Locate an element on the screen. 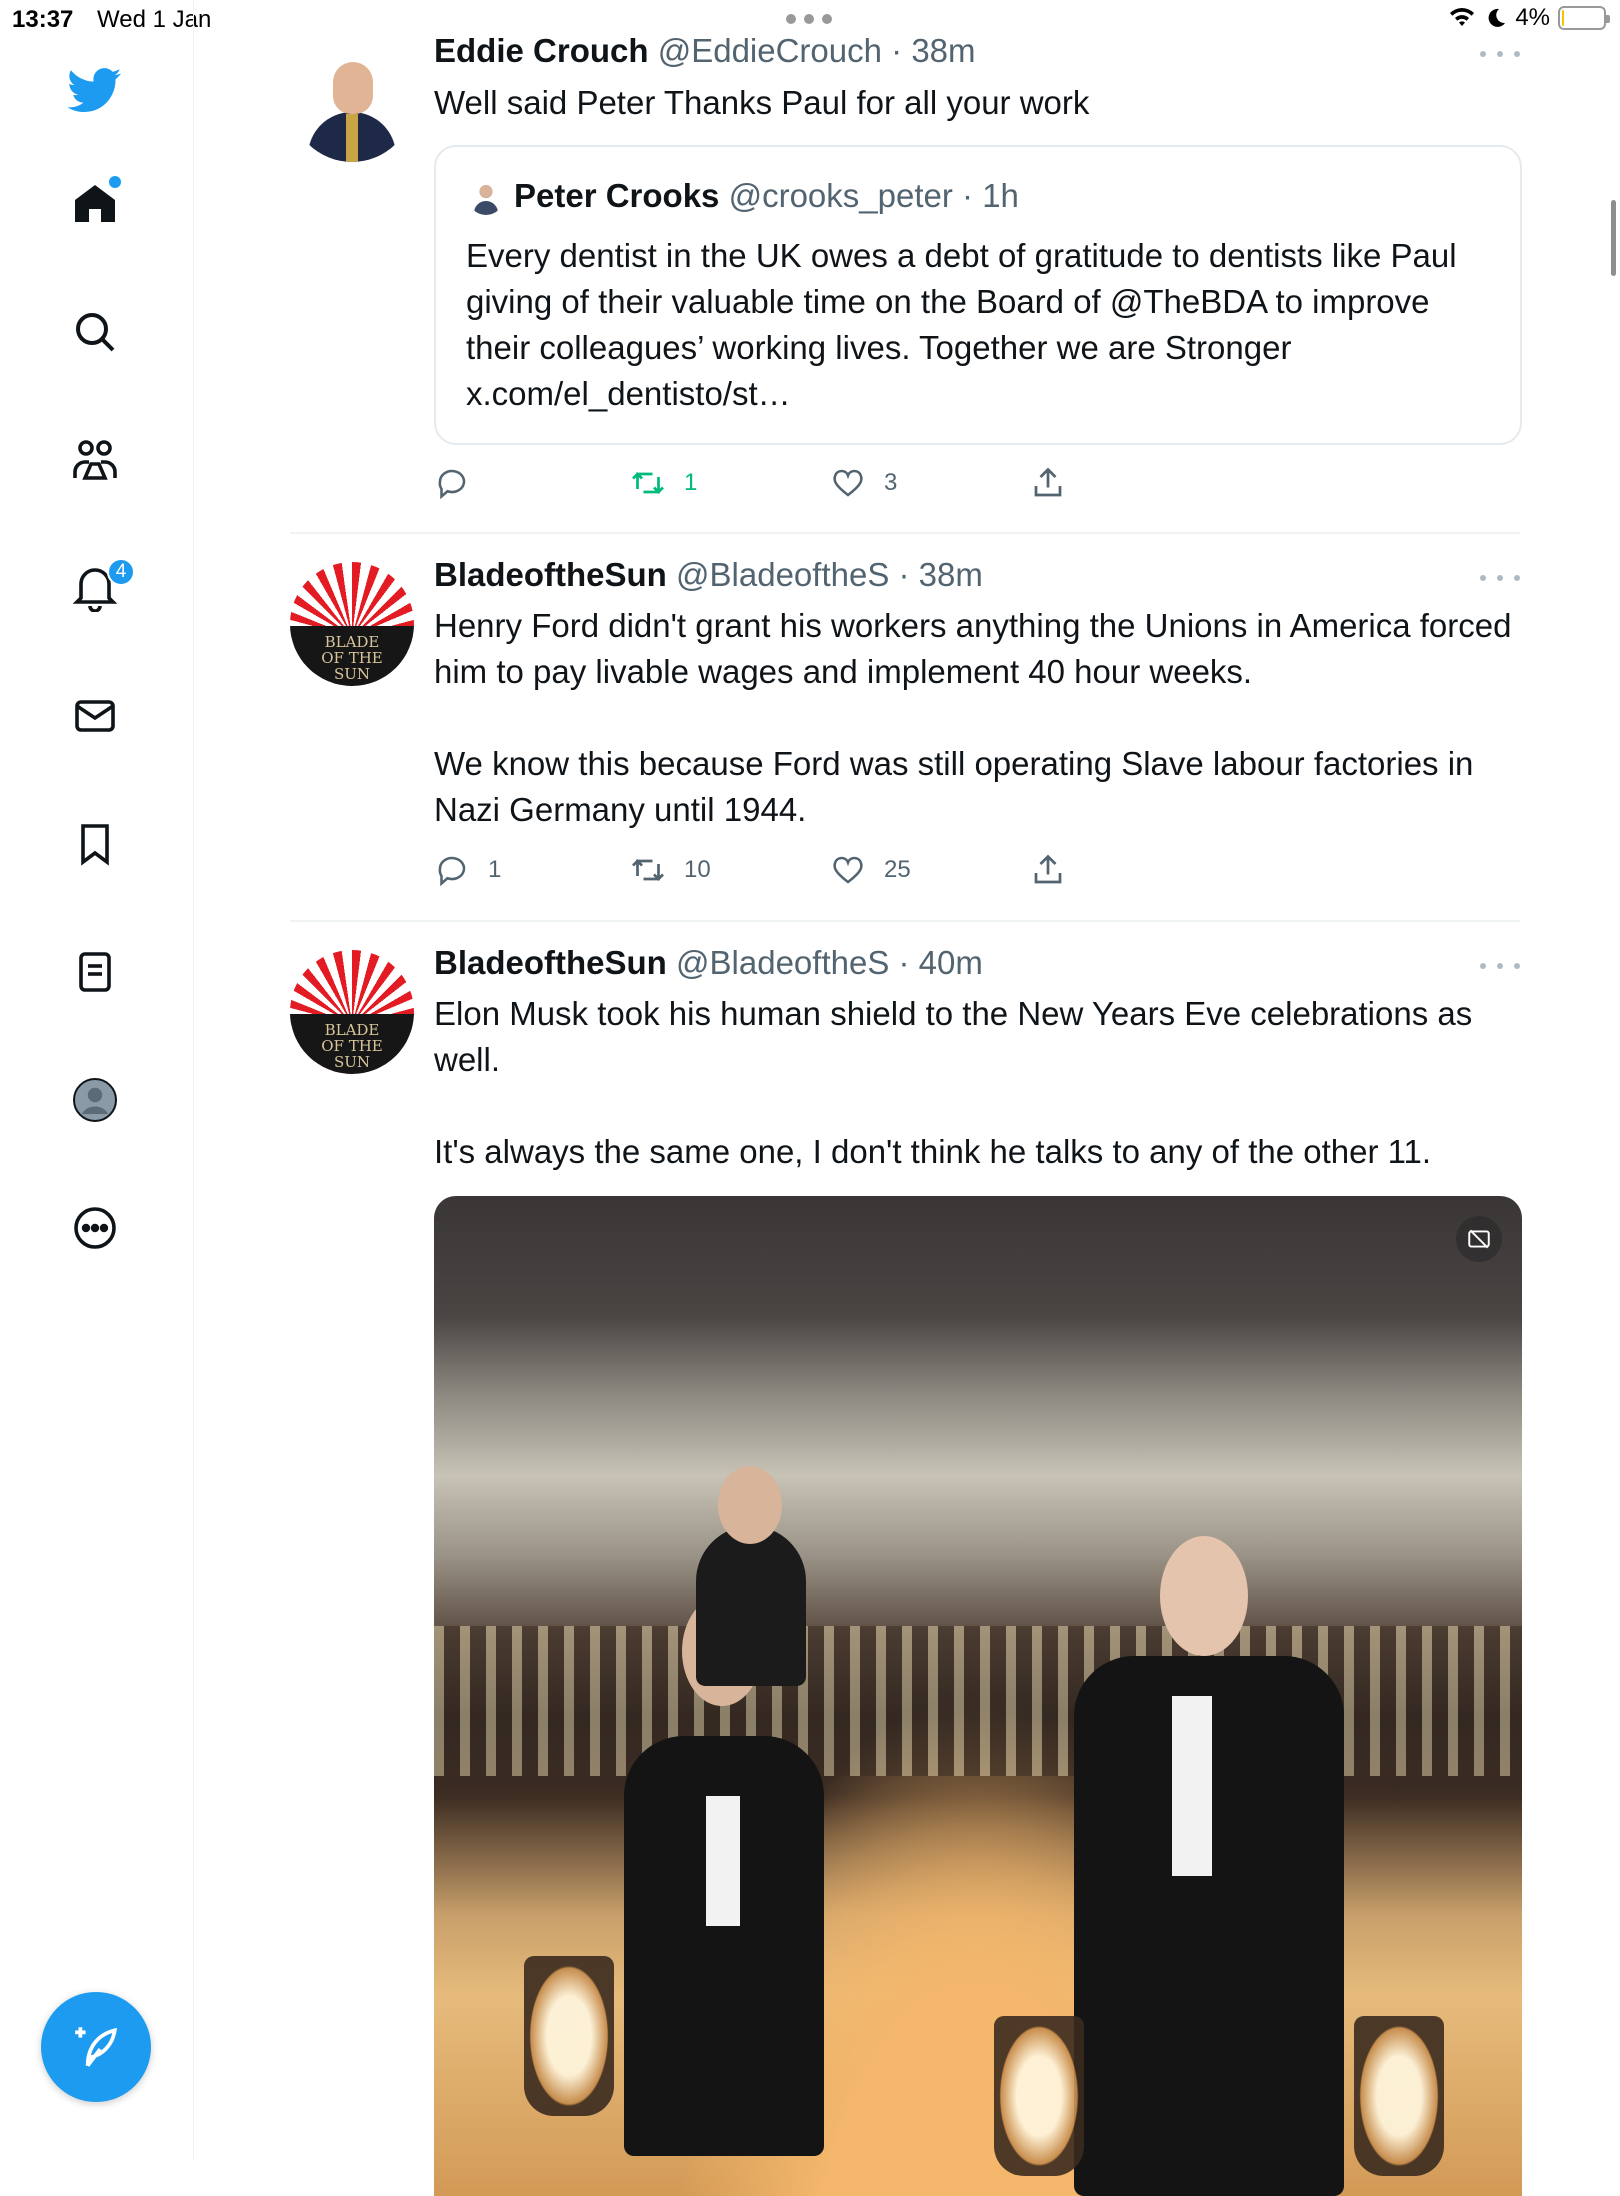  nav-notifications: 4 is located at coordinates (95, 588).